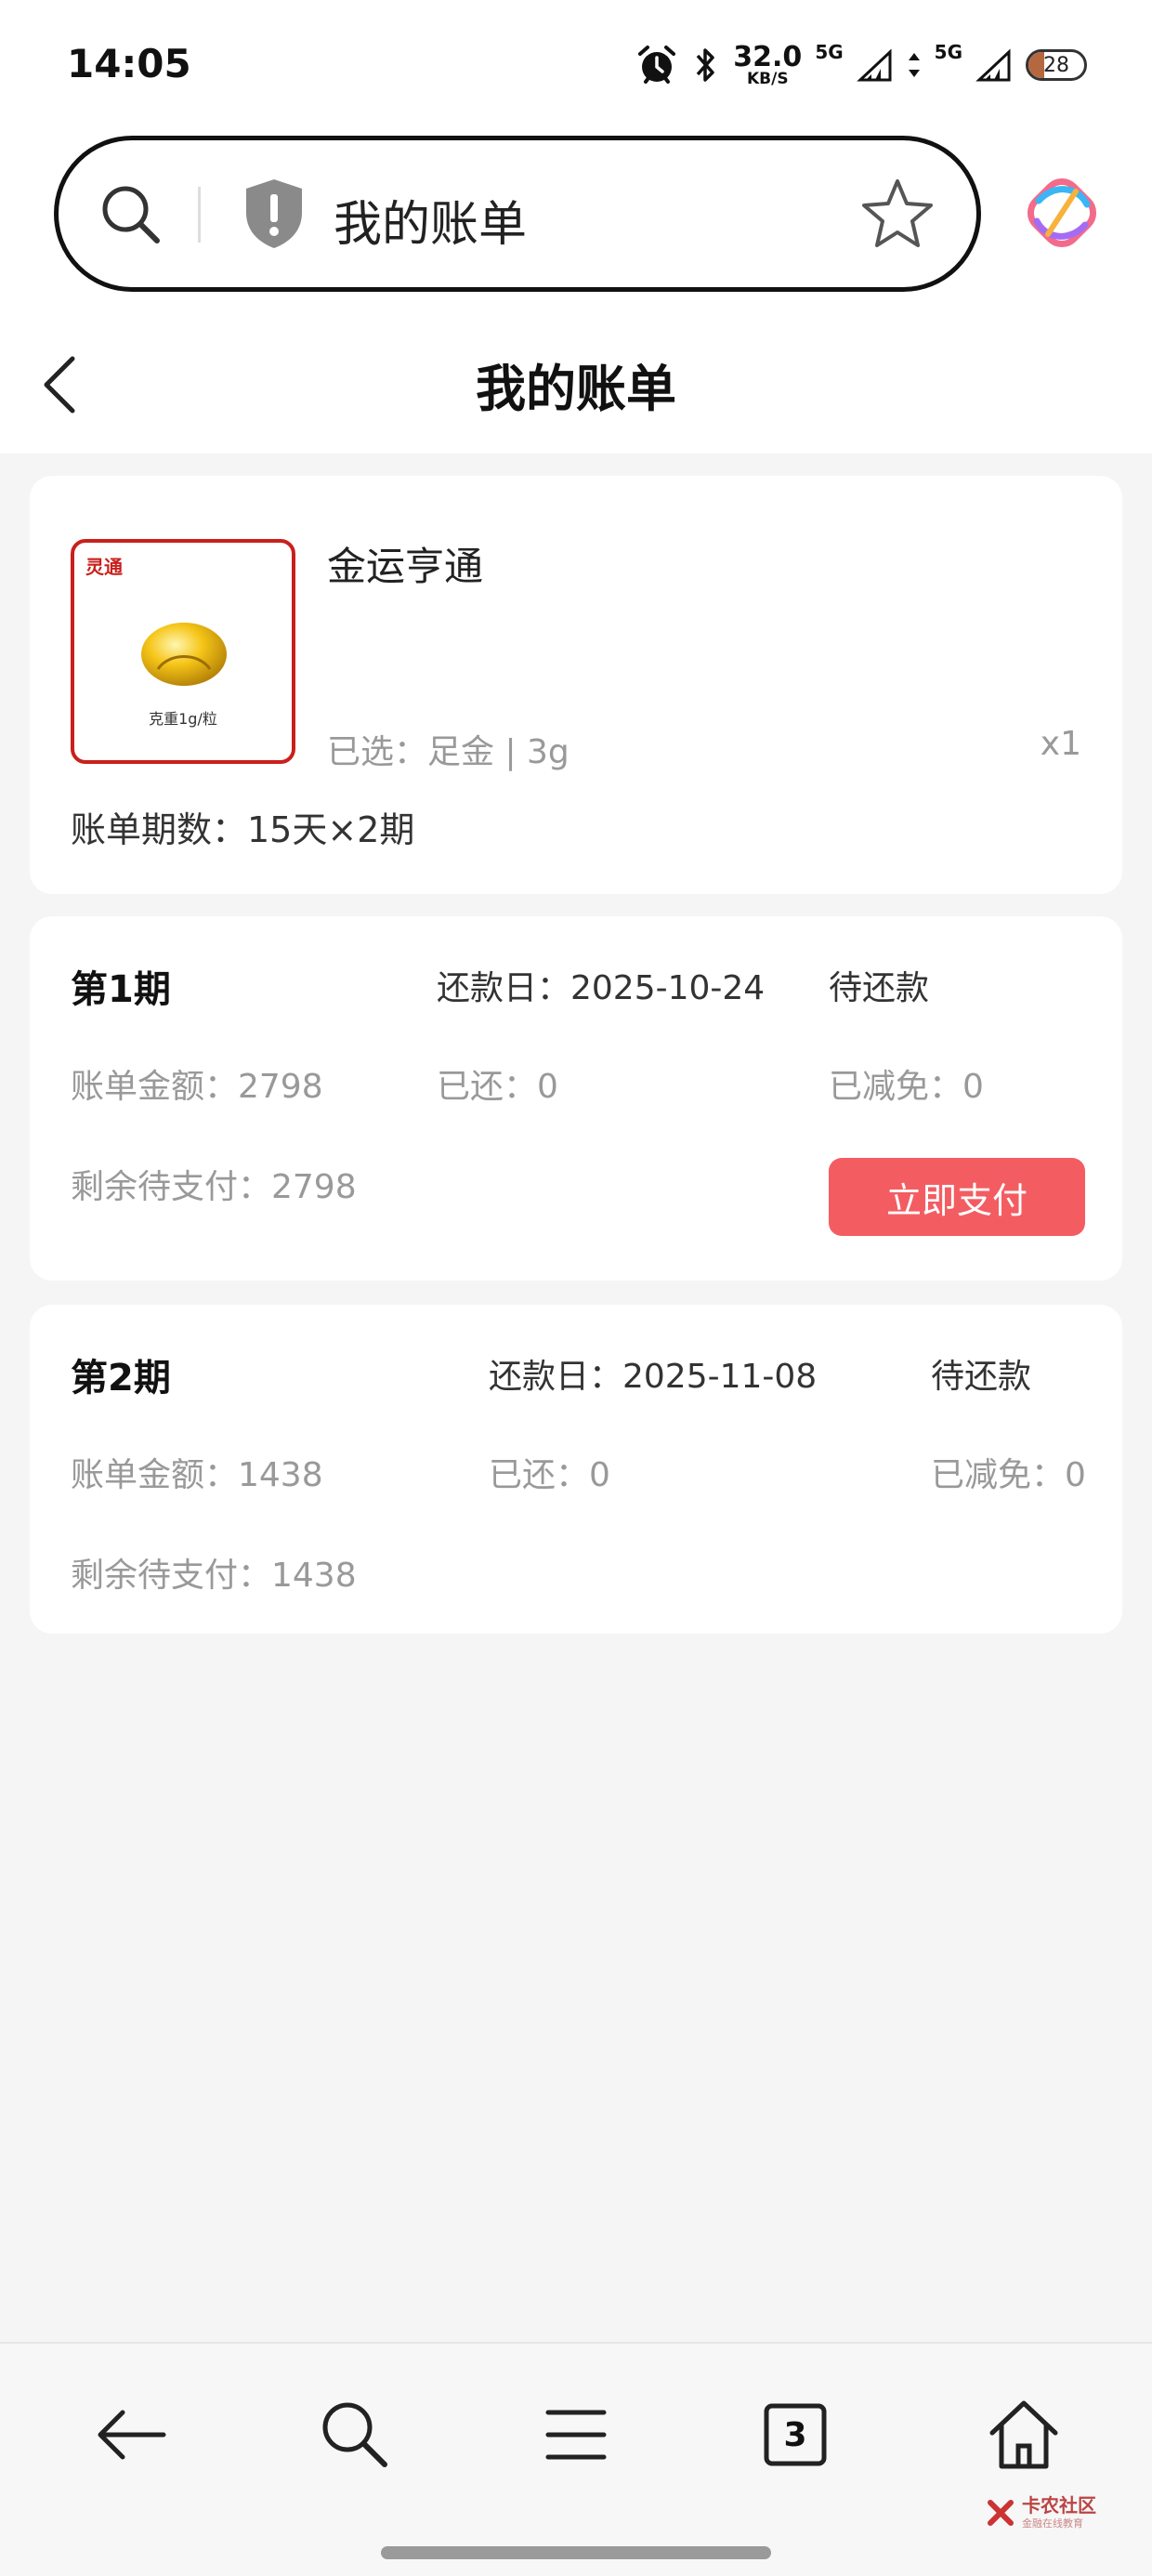  I want to click on address-bar: 我的账单, so click(517, 214).